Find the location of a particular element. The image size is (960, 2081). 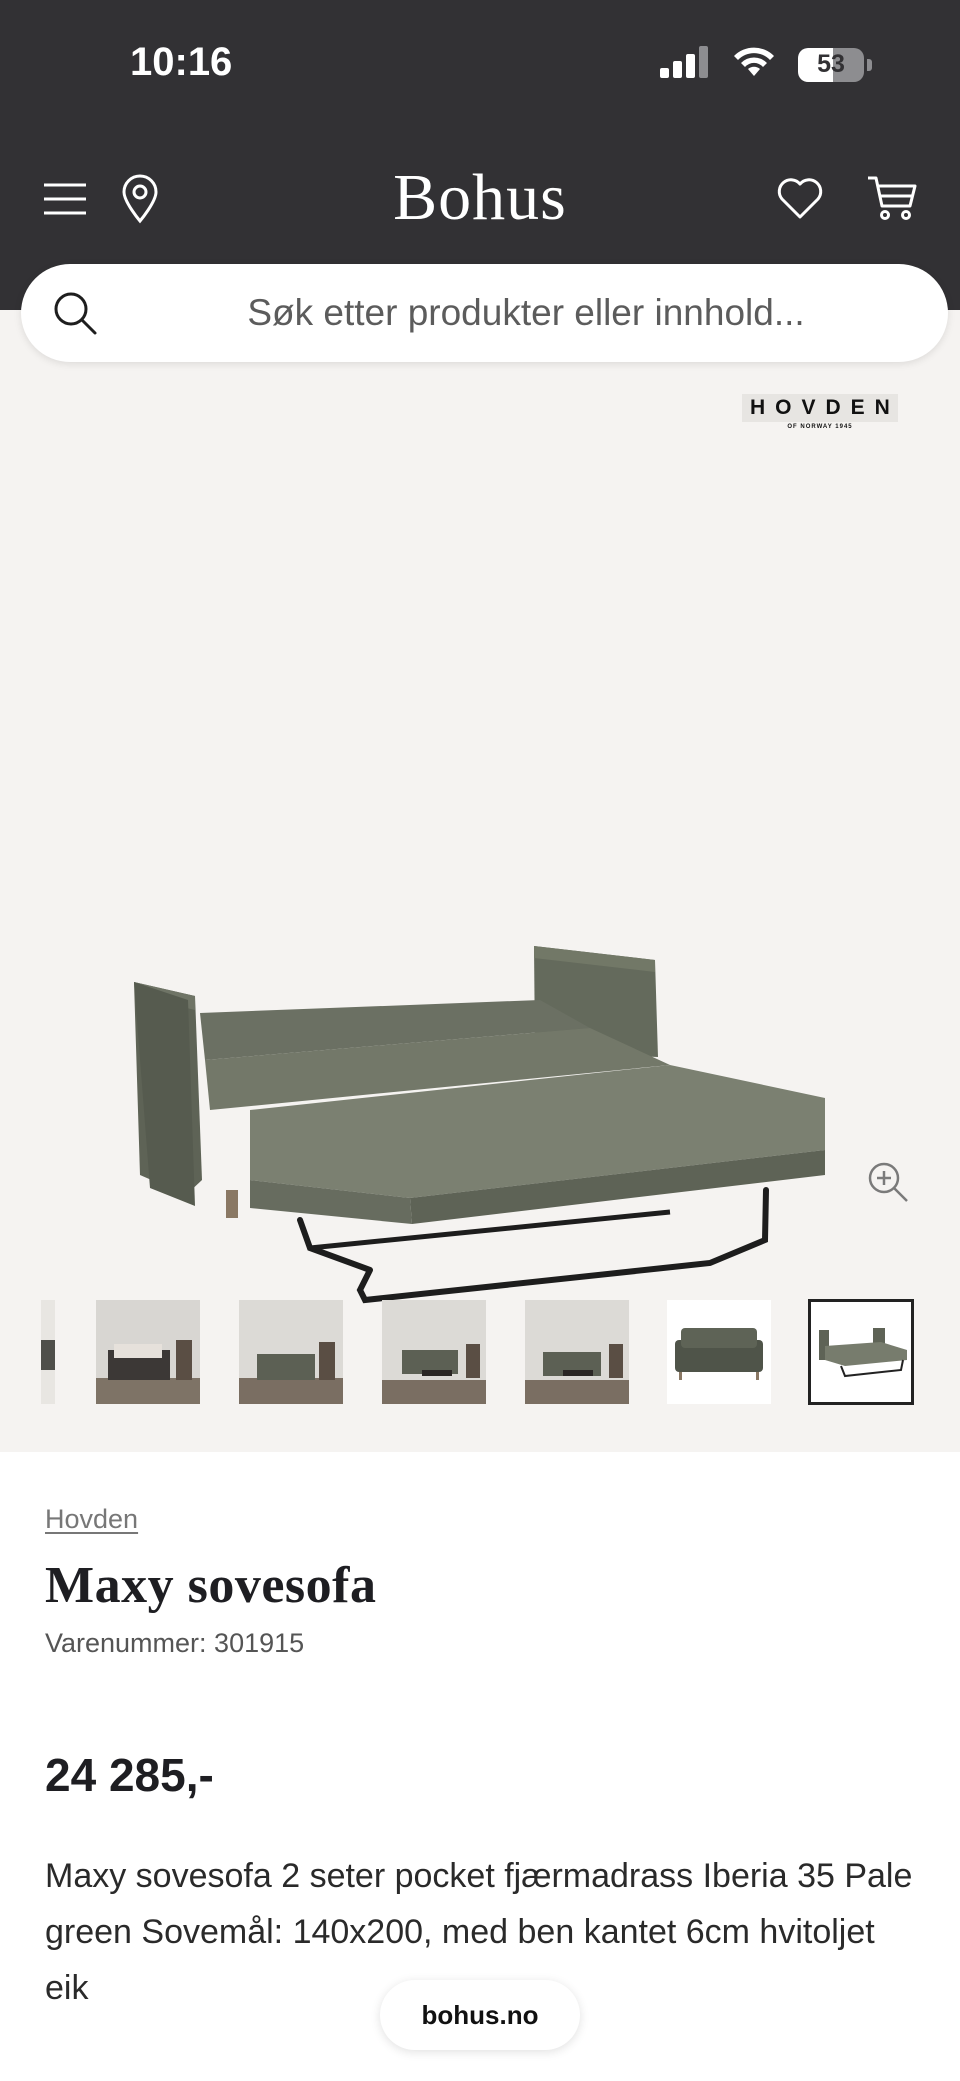

wifi-icon is located at coordinates (754, 64).